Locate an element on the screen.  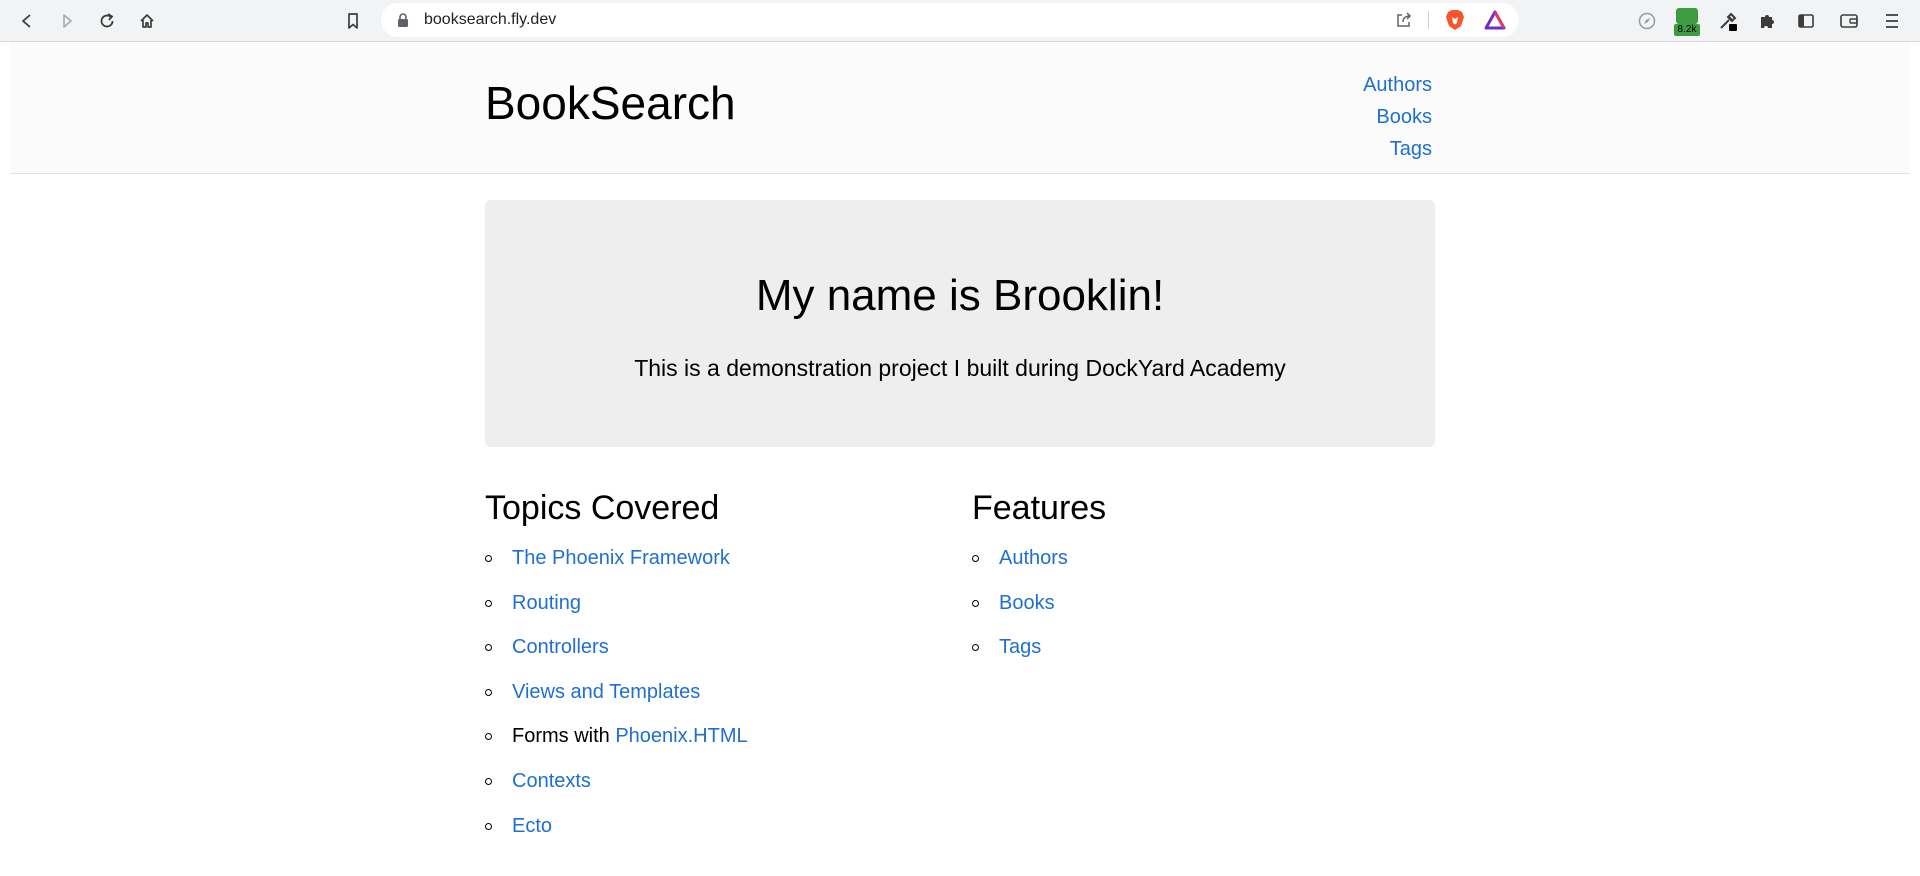
hero-title: My name is Brooklin! is located at coordinates (960, 295).